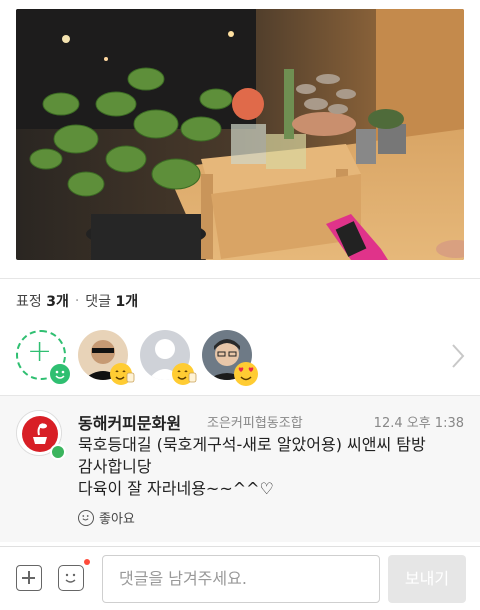  I want to click on comment-input: 댓글을 남겨주세요., so click(241, 579).